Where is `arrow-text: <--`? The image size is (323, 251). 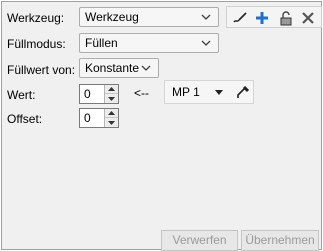 arrow-text: <-- is located at coordinates (141, 93).